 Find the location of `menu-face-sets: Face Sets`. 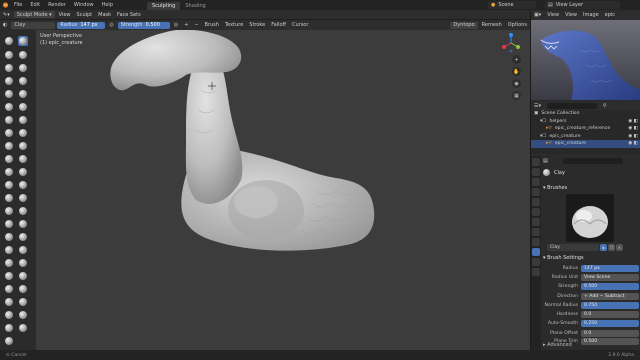

menu-face-sets: Face Sets is located at coordinates (129, 15).